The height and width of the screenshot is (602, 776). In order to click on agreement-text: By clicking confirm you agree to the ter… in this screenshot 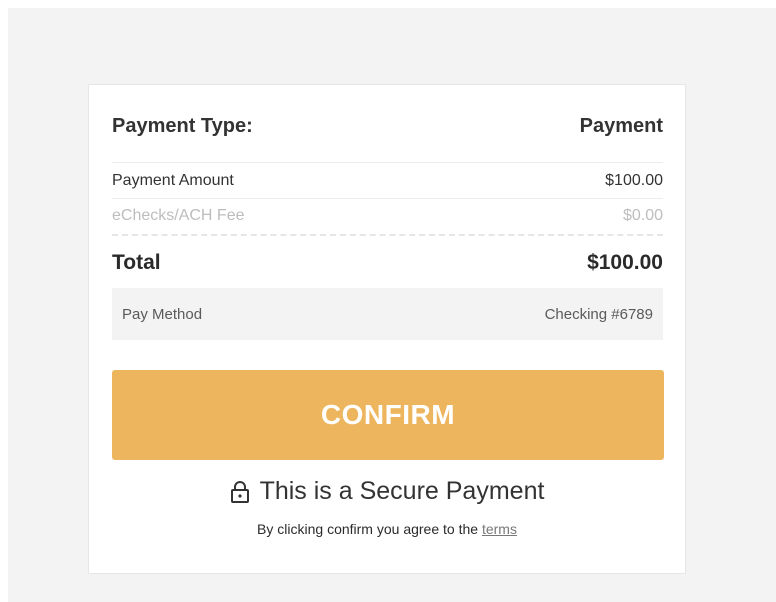, I will do `click(387, 529)`.